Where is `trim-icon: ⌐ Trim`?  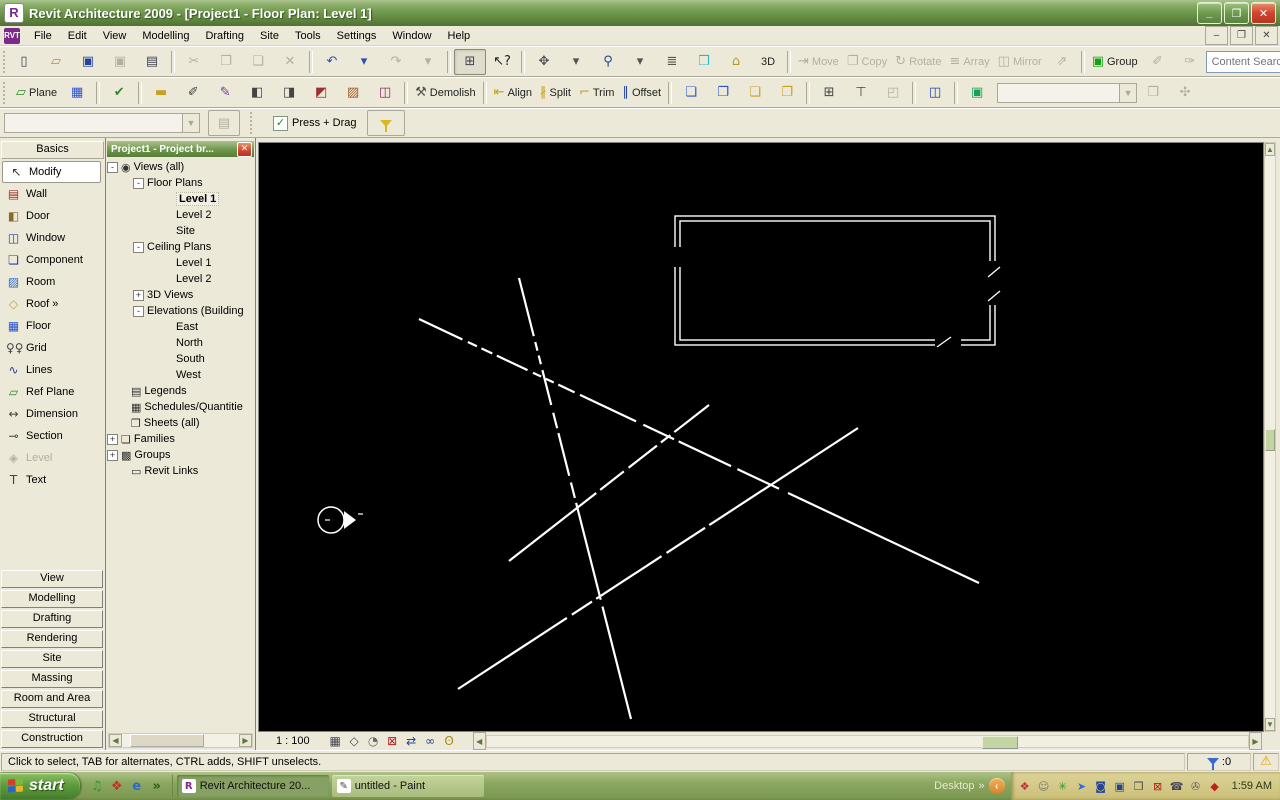 trim-icon: ⌐ Trim is located at coordinates (597, 93).